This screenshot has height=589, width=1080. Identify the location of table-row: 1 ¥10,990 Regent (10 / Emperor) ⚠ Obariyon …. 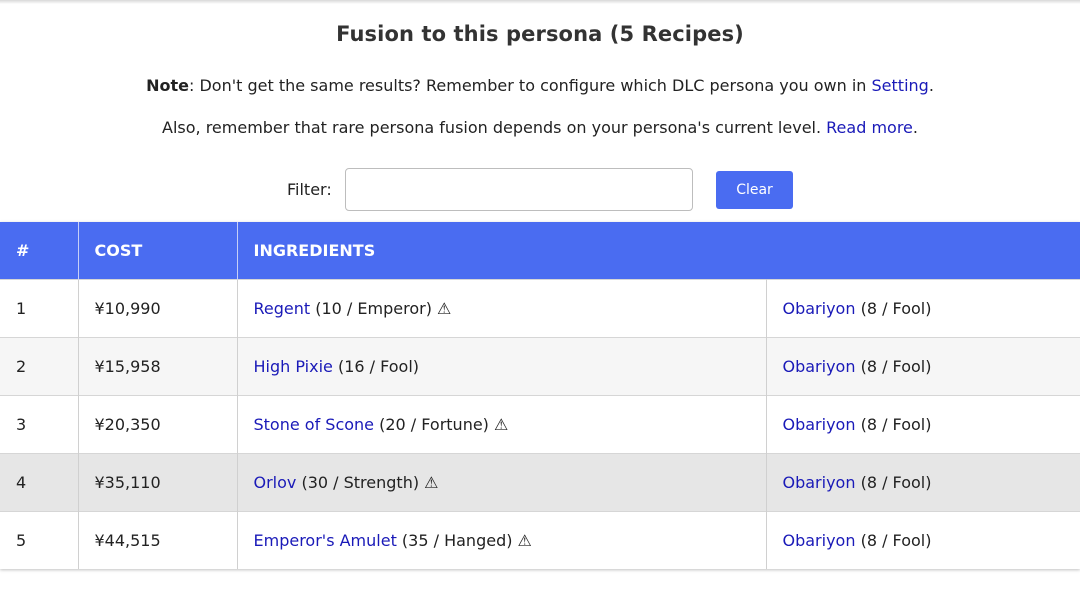
(540, 307).